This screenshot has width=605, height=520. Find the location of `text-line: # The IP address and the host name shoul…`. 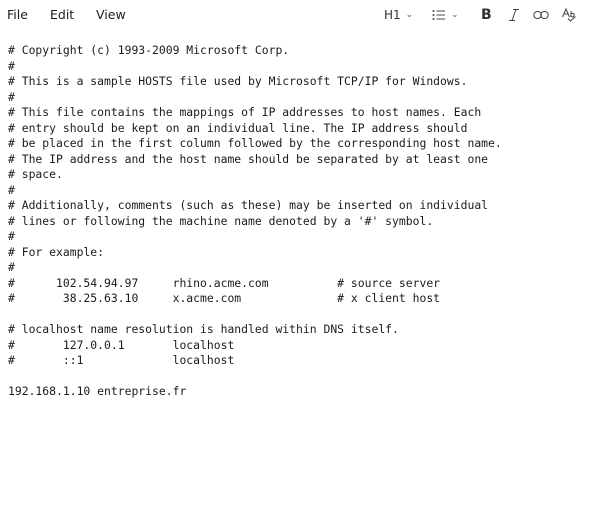

text-line: # The IP address and the host name shoul… is located at coordinates (248, 158).